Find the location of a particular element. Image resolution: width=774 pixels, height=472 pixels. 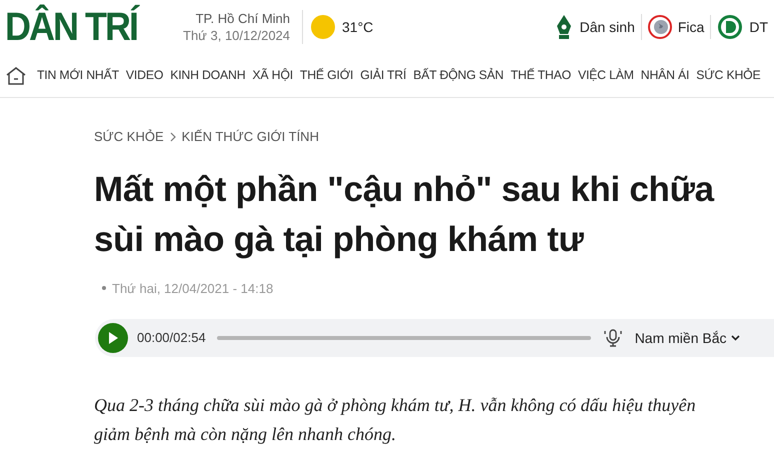

header-link: DT is located at coordinates (742, 27).